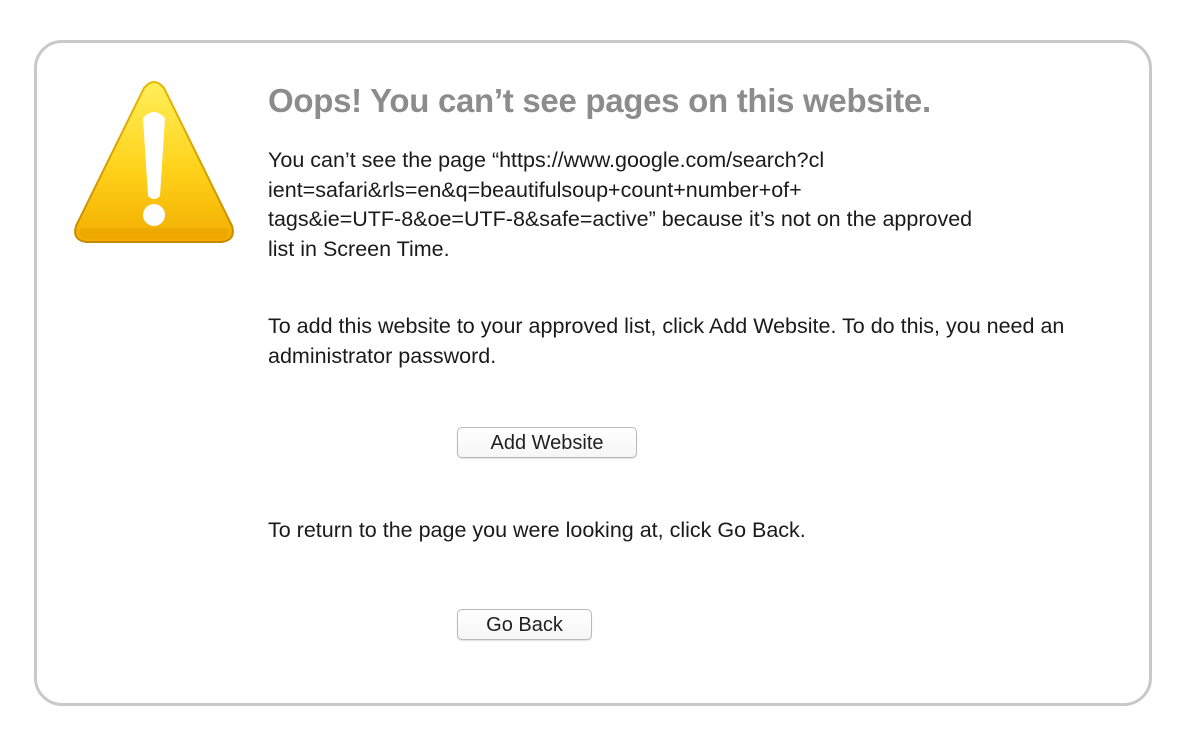 The image size is (1200, 755). Describe the element at coordinates (524, 624) in the screenshot. I see `go-back-button: Go Back` at that location.